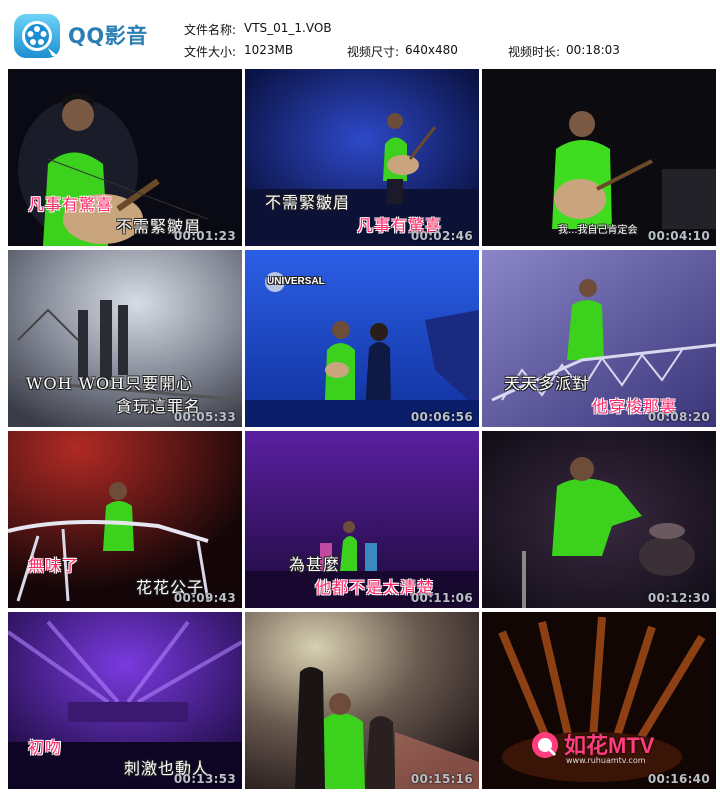  I want to click on lyric-caption: WOH WOH只要開心, so click(110, 383).